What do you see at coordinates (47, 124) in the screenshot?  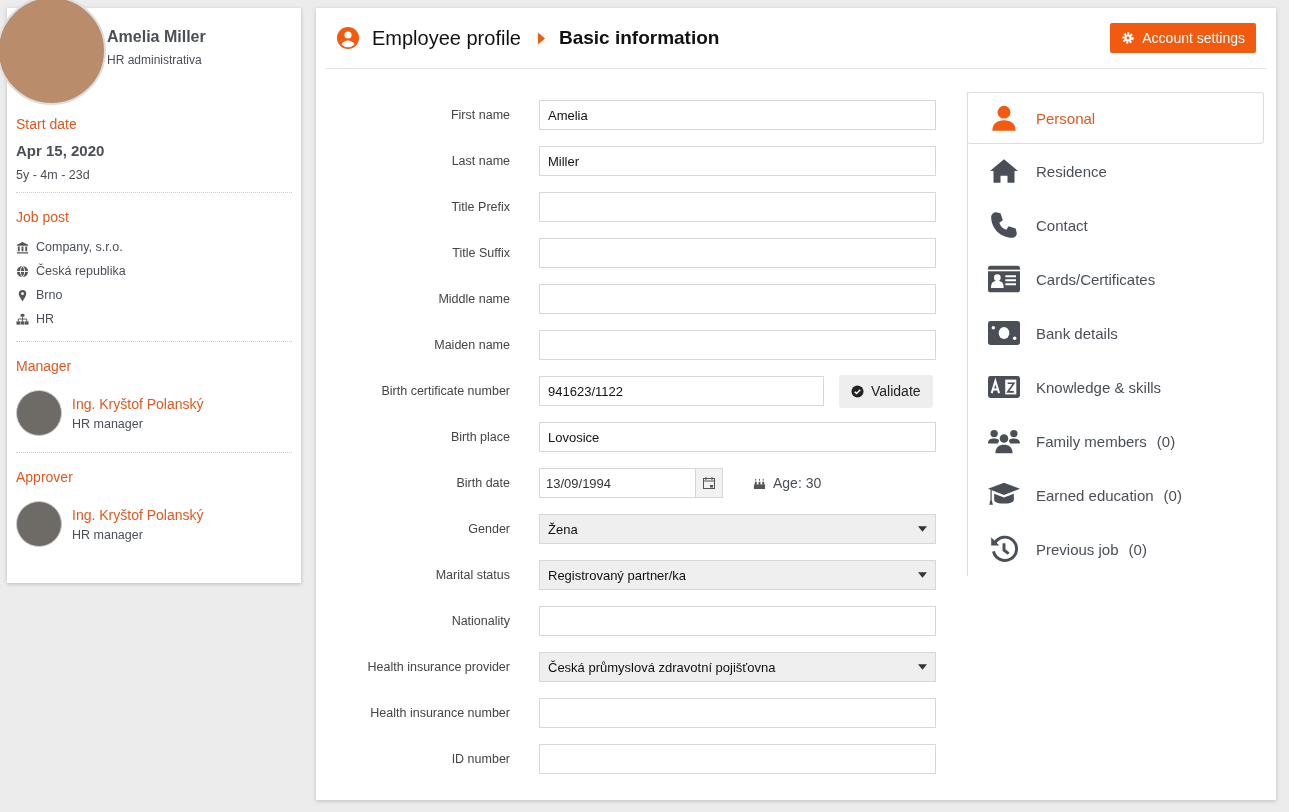 I see `section-heading: Start date` at bounding box center [47, 124].